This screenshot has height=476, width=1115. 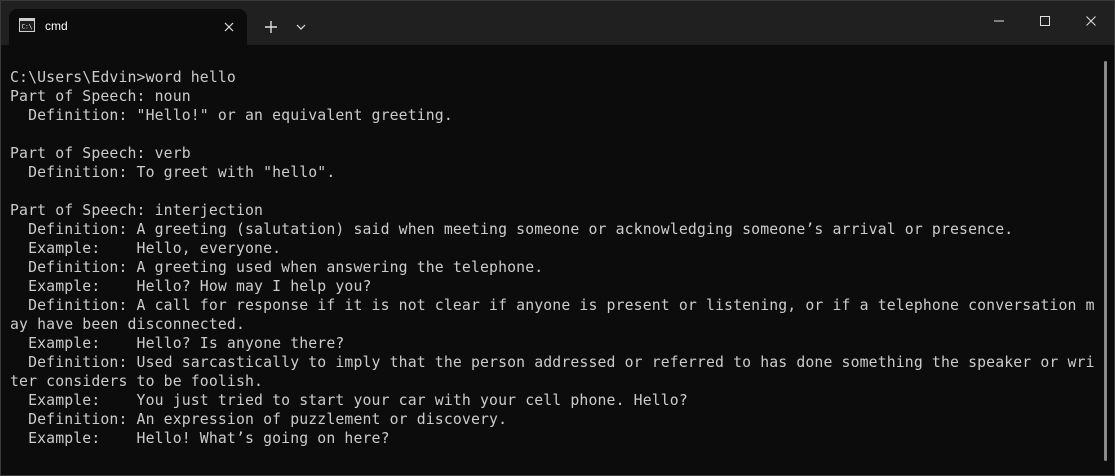 I want to click on tab-close-icon, so click(x=229, y=27).